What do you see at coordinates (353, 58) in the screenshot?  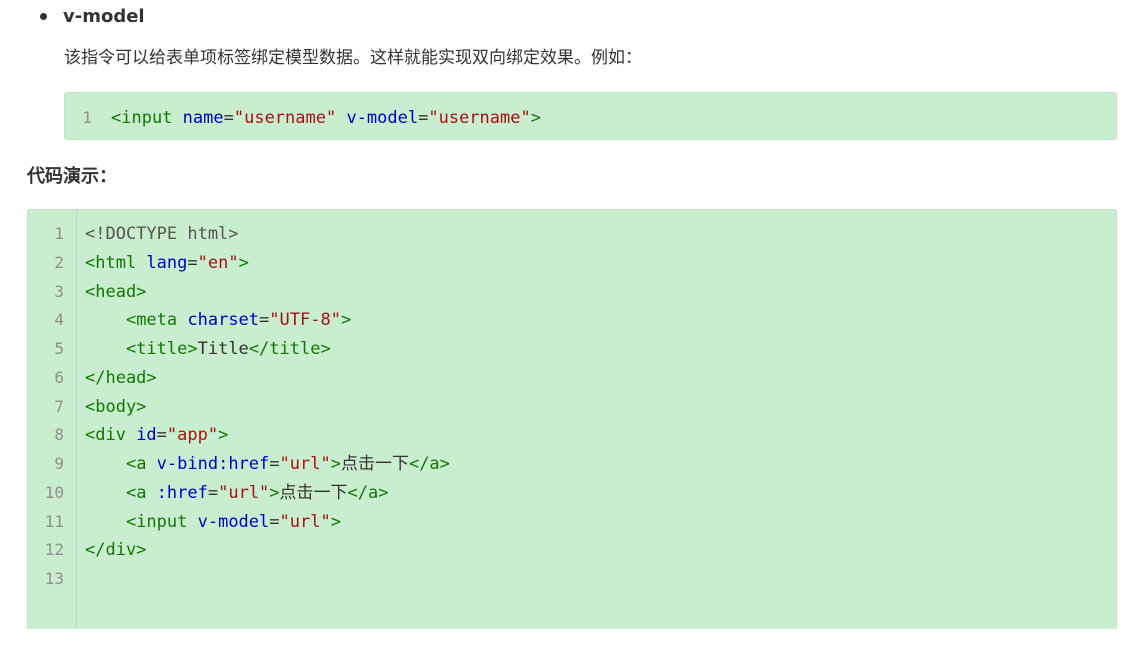 I see `description-paragraph: 该指令可以给表单项标签绑定模型数据。这样就能实现双向绑定效果。例如：` at bounding box center [353, 58].